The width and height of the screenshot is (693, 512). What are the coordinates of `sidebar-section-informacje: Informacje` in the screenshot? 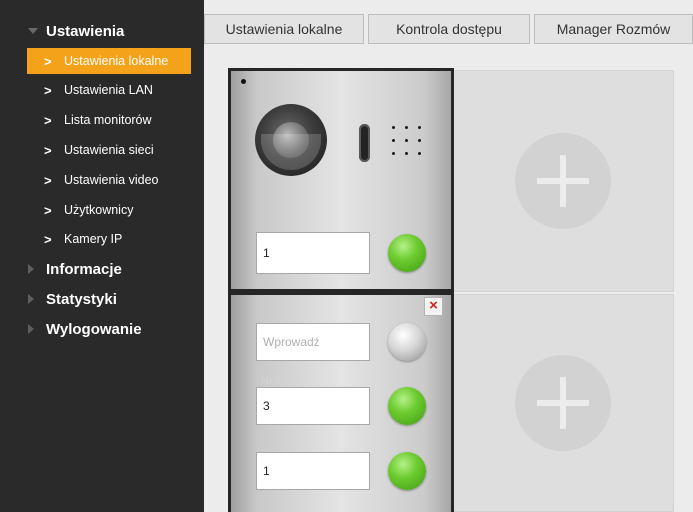 It's located at (102, 269).